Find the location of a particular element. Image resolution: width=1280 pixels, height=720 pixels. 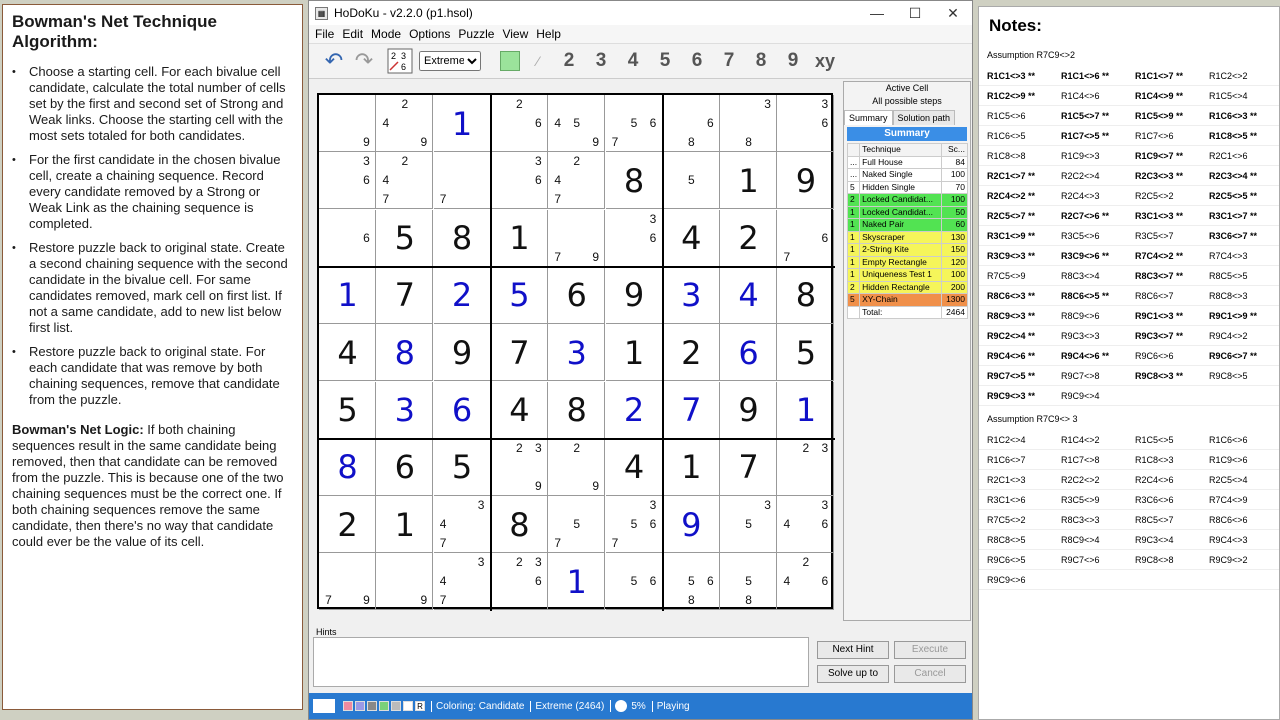

sudoku-cell-r3c8: 2 is located at coordinates (749, 238).